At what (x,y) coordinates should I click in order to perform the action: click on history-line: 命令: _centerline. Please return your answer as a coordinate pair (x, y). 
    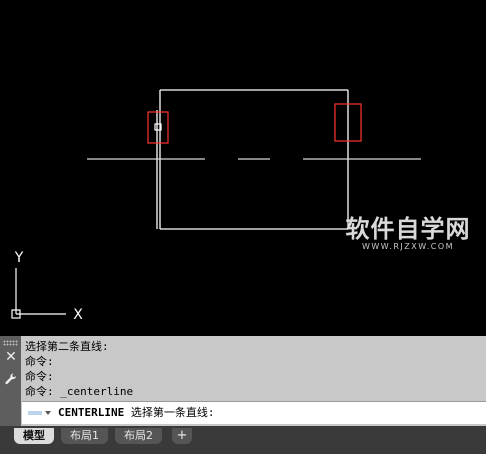
    Looking at the image, I should click on (79, 391).